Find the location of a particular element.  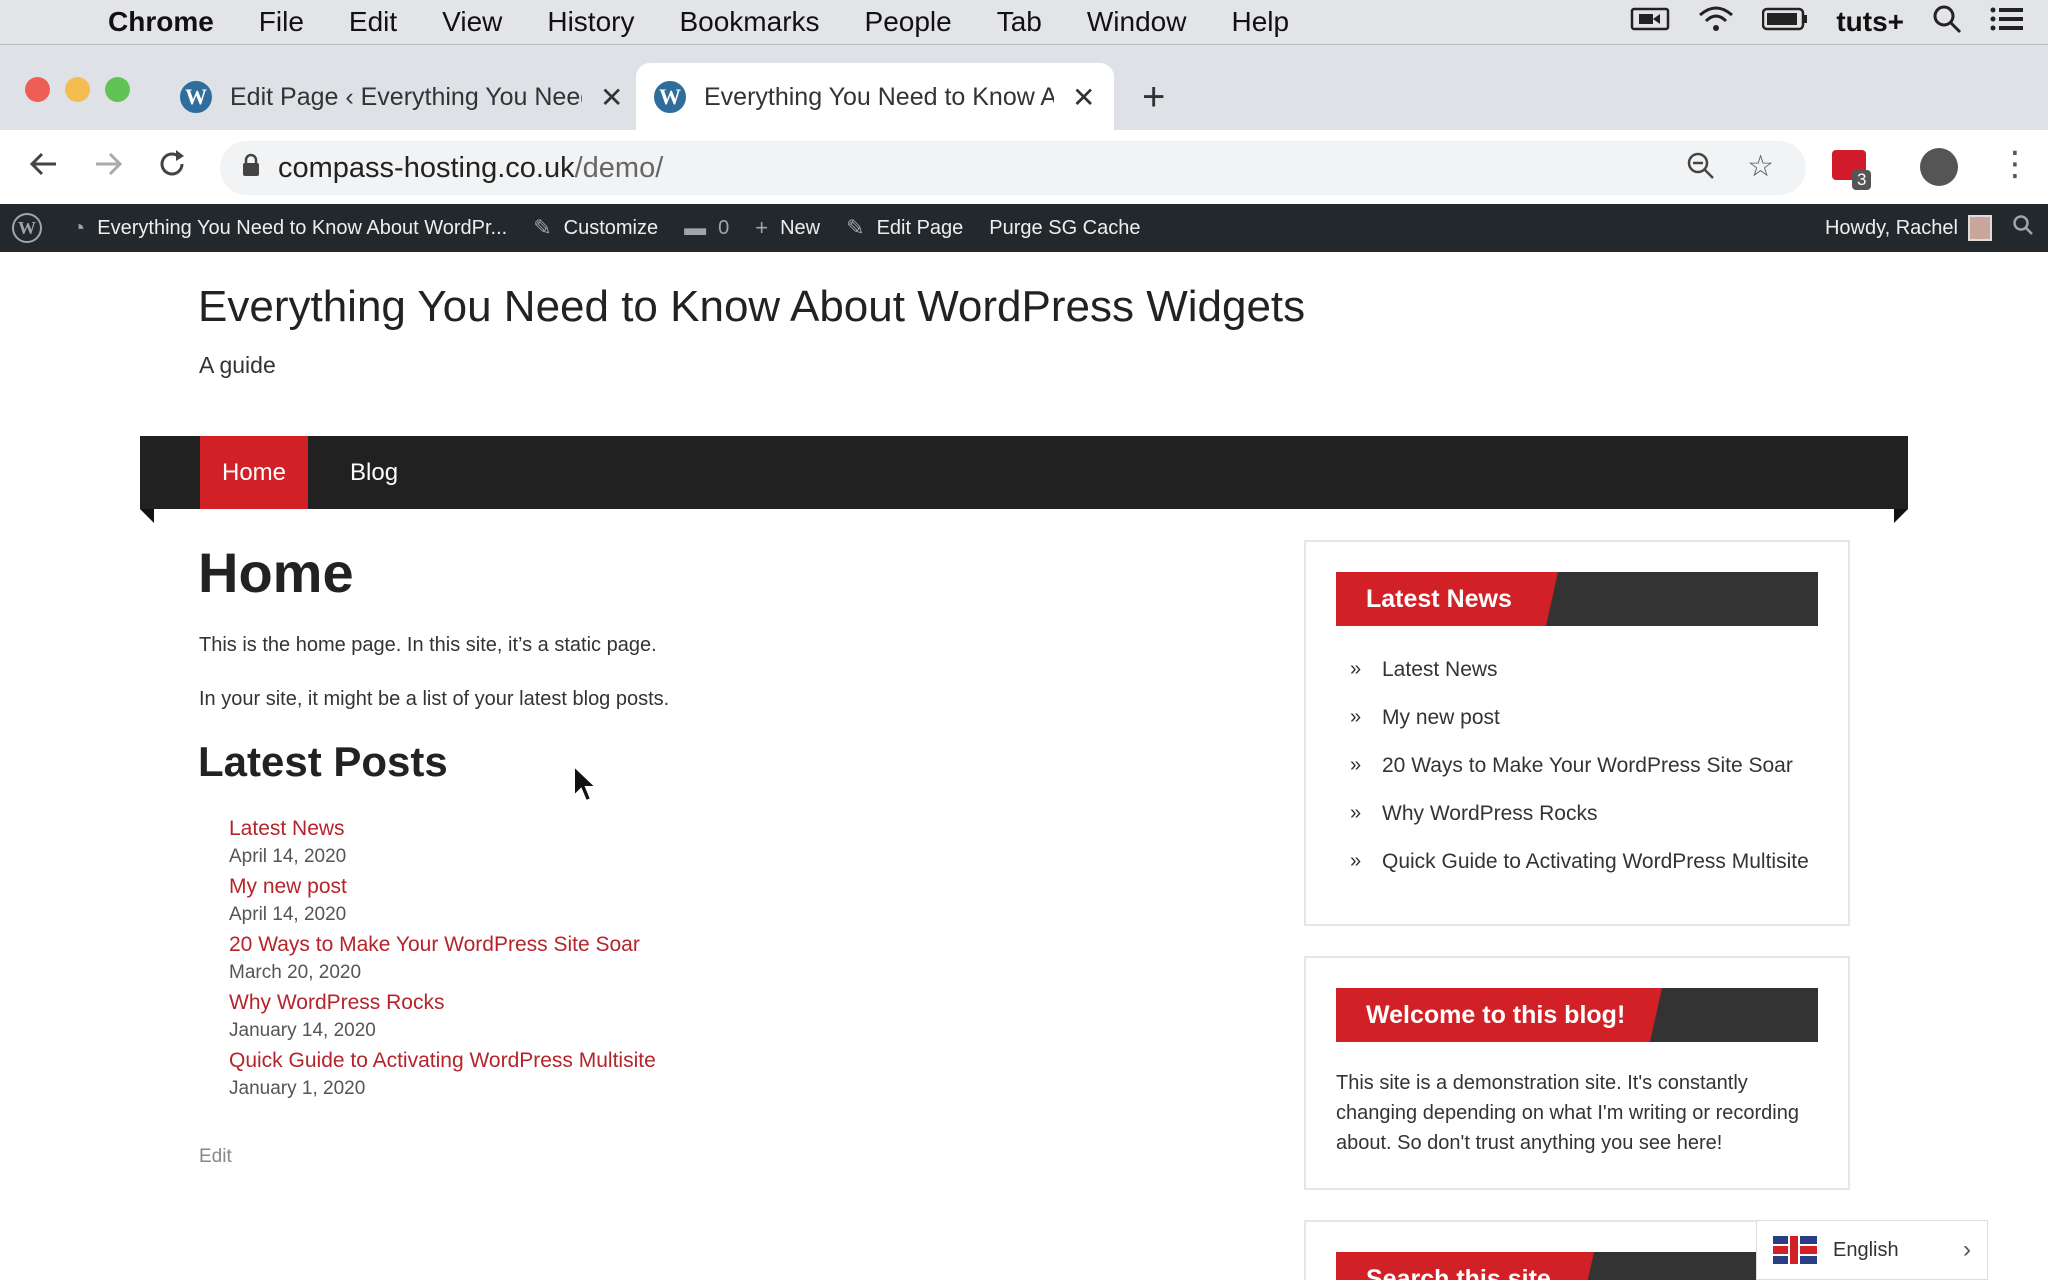

menu-app-name: Chrome is located at coordinates (161, 22).